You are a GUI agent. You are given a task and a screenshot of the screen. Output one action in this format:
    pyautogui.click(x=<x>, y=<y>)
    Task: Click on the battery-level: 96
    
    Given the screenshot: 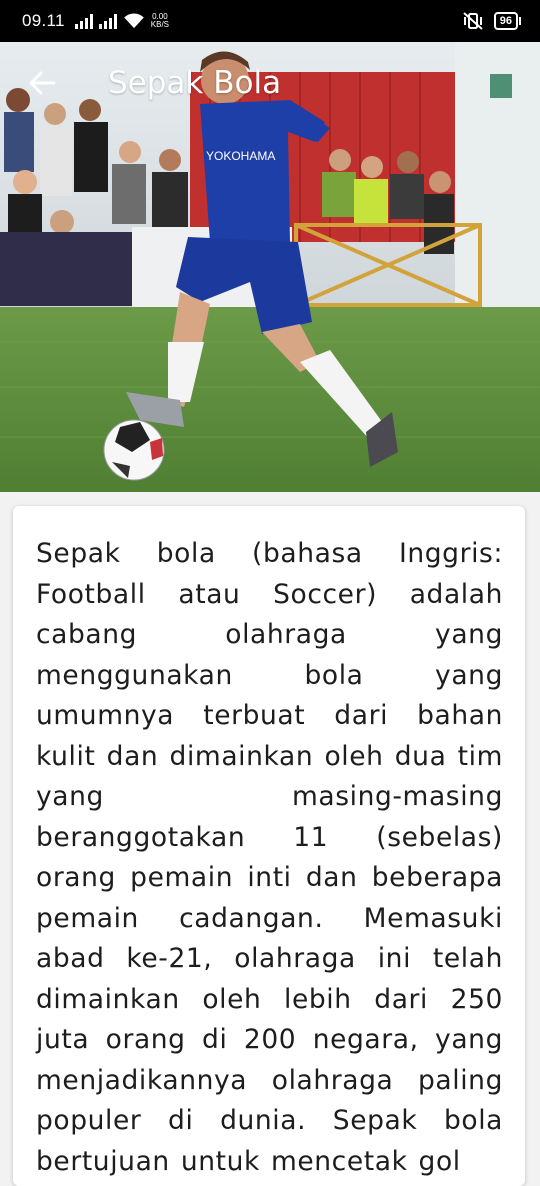 What is the action you would take?
    pyautogui.click(x=505, y=21)
    